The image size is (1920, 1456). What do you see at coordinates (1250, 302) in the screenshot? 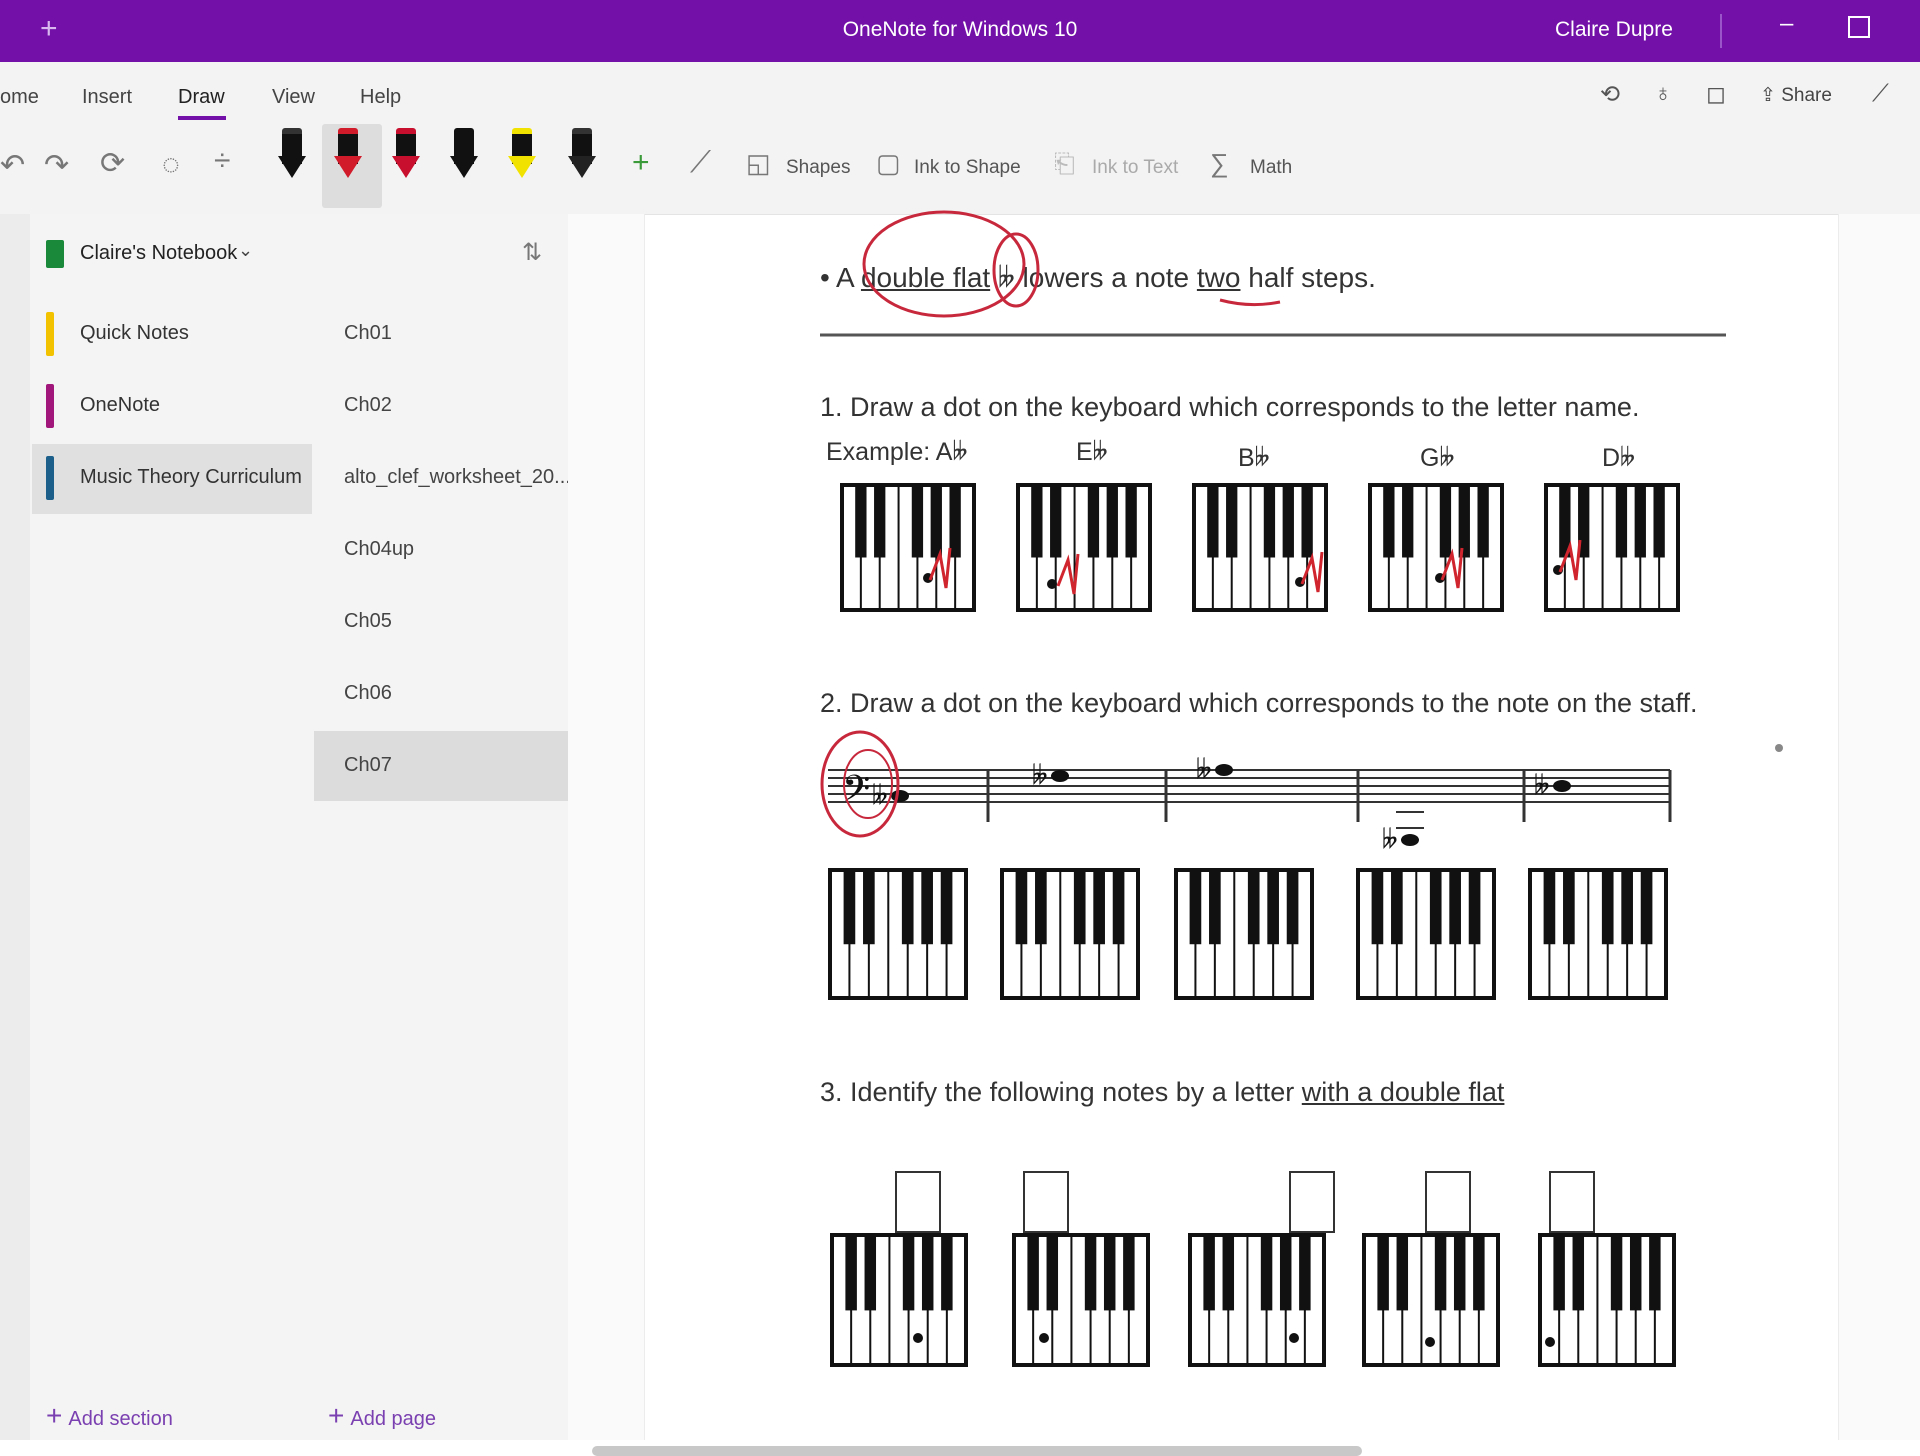
I see `red-ink-underline` at bounding box center [1250, 302].